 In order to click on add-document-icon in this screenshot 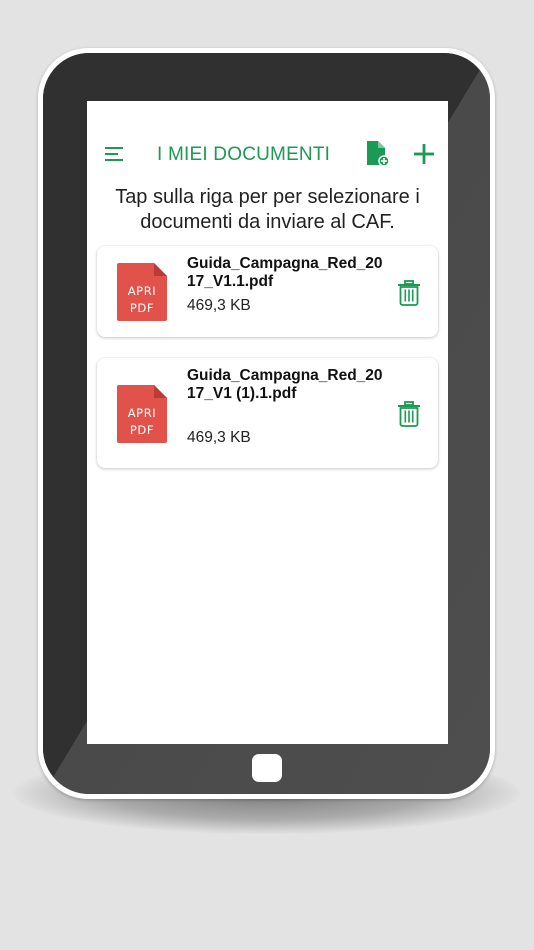, I will do `click(378, 154)`.